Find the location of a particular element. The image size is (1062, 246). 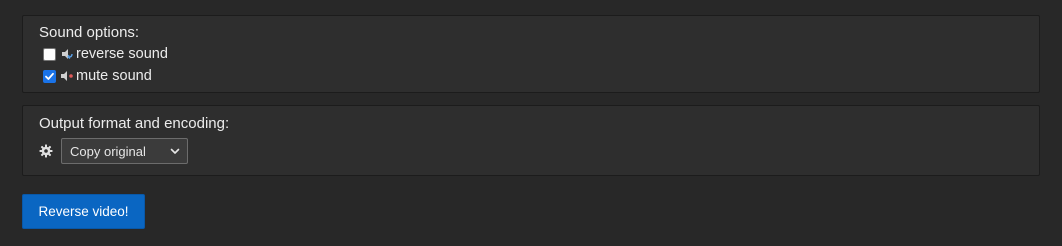

mute-sound-option: mute sound is located at coordinates (97, 76).